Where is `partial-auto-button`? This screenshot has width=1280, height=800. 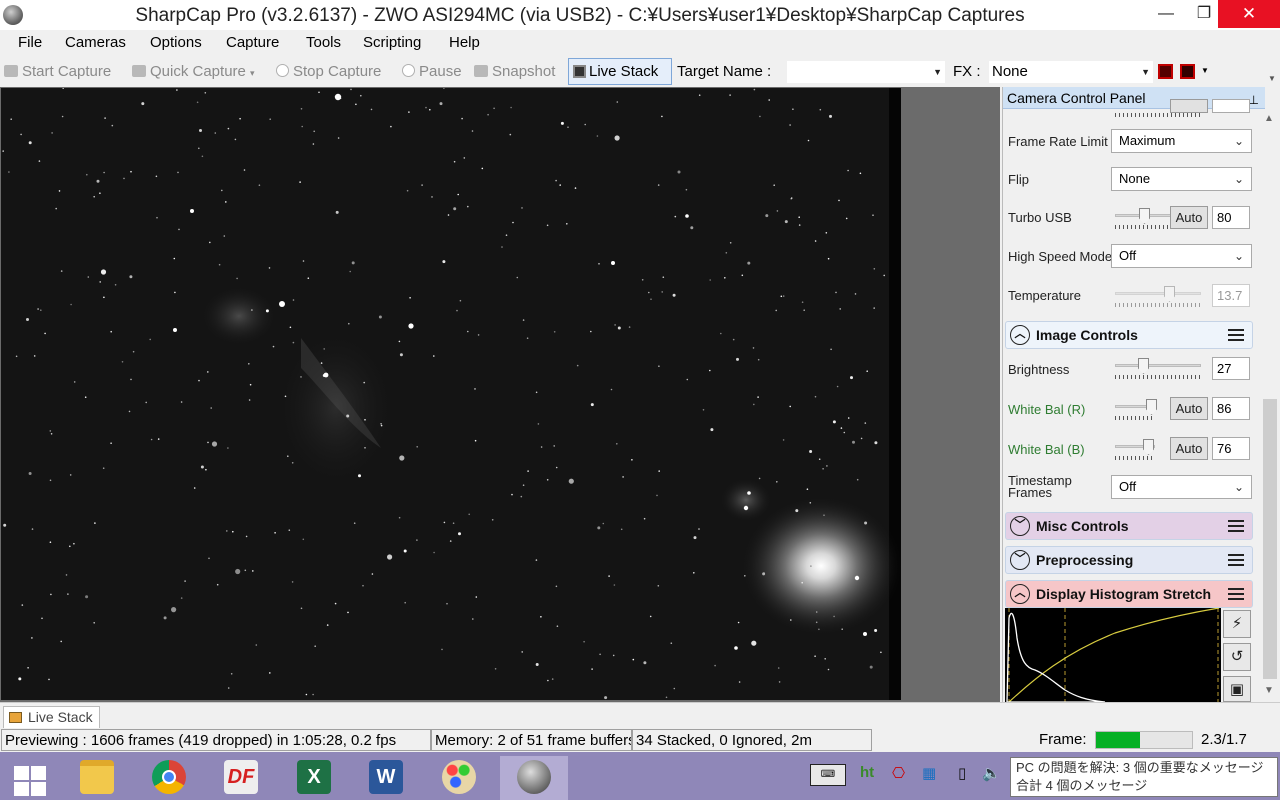 partial-auto-button is located at coordinates (1189, 106).